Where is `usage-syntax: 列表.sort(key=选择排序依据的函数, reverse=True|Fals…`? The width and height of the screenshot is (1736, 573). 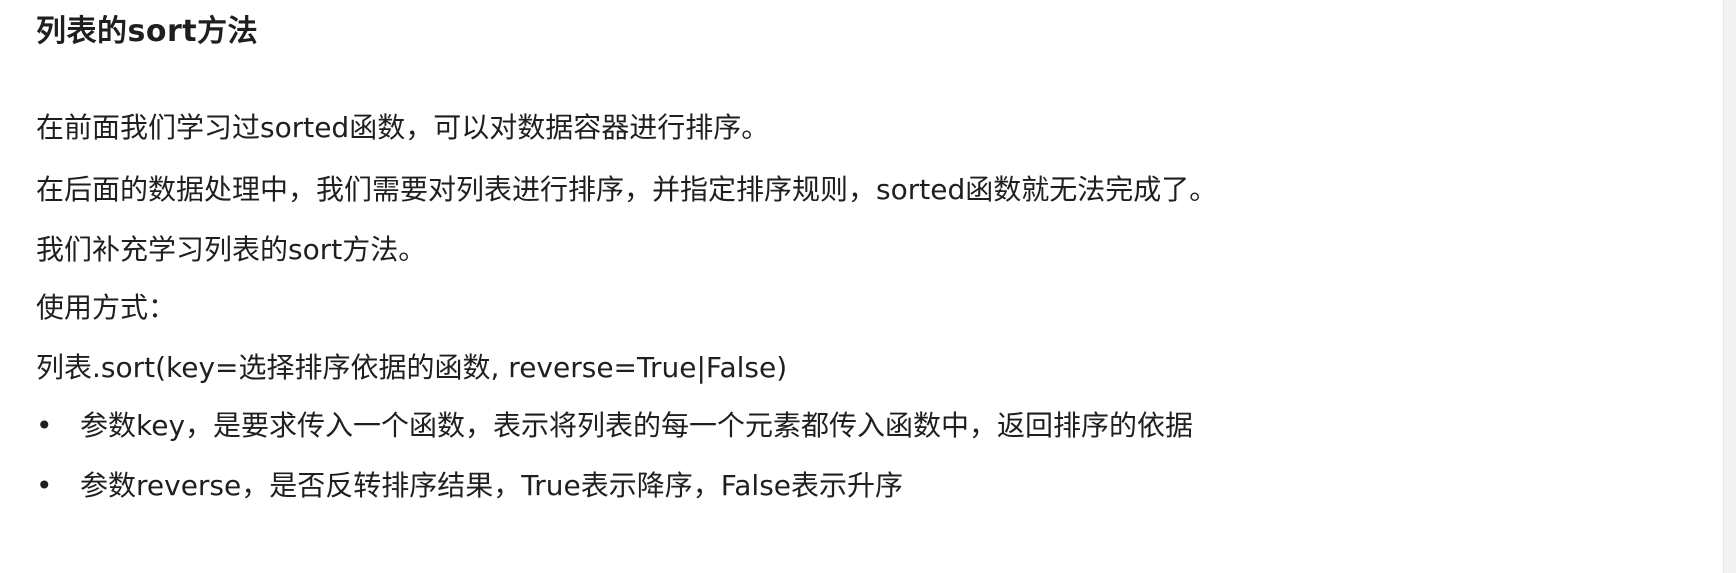 usage-syntax: 列表.sort(key=选择排序依据的函数, reverse=True|Fals… is located at coordinates (412, 367).